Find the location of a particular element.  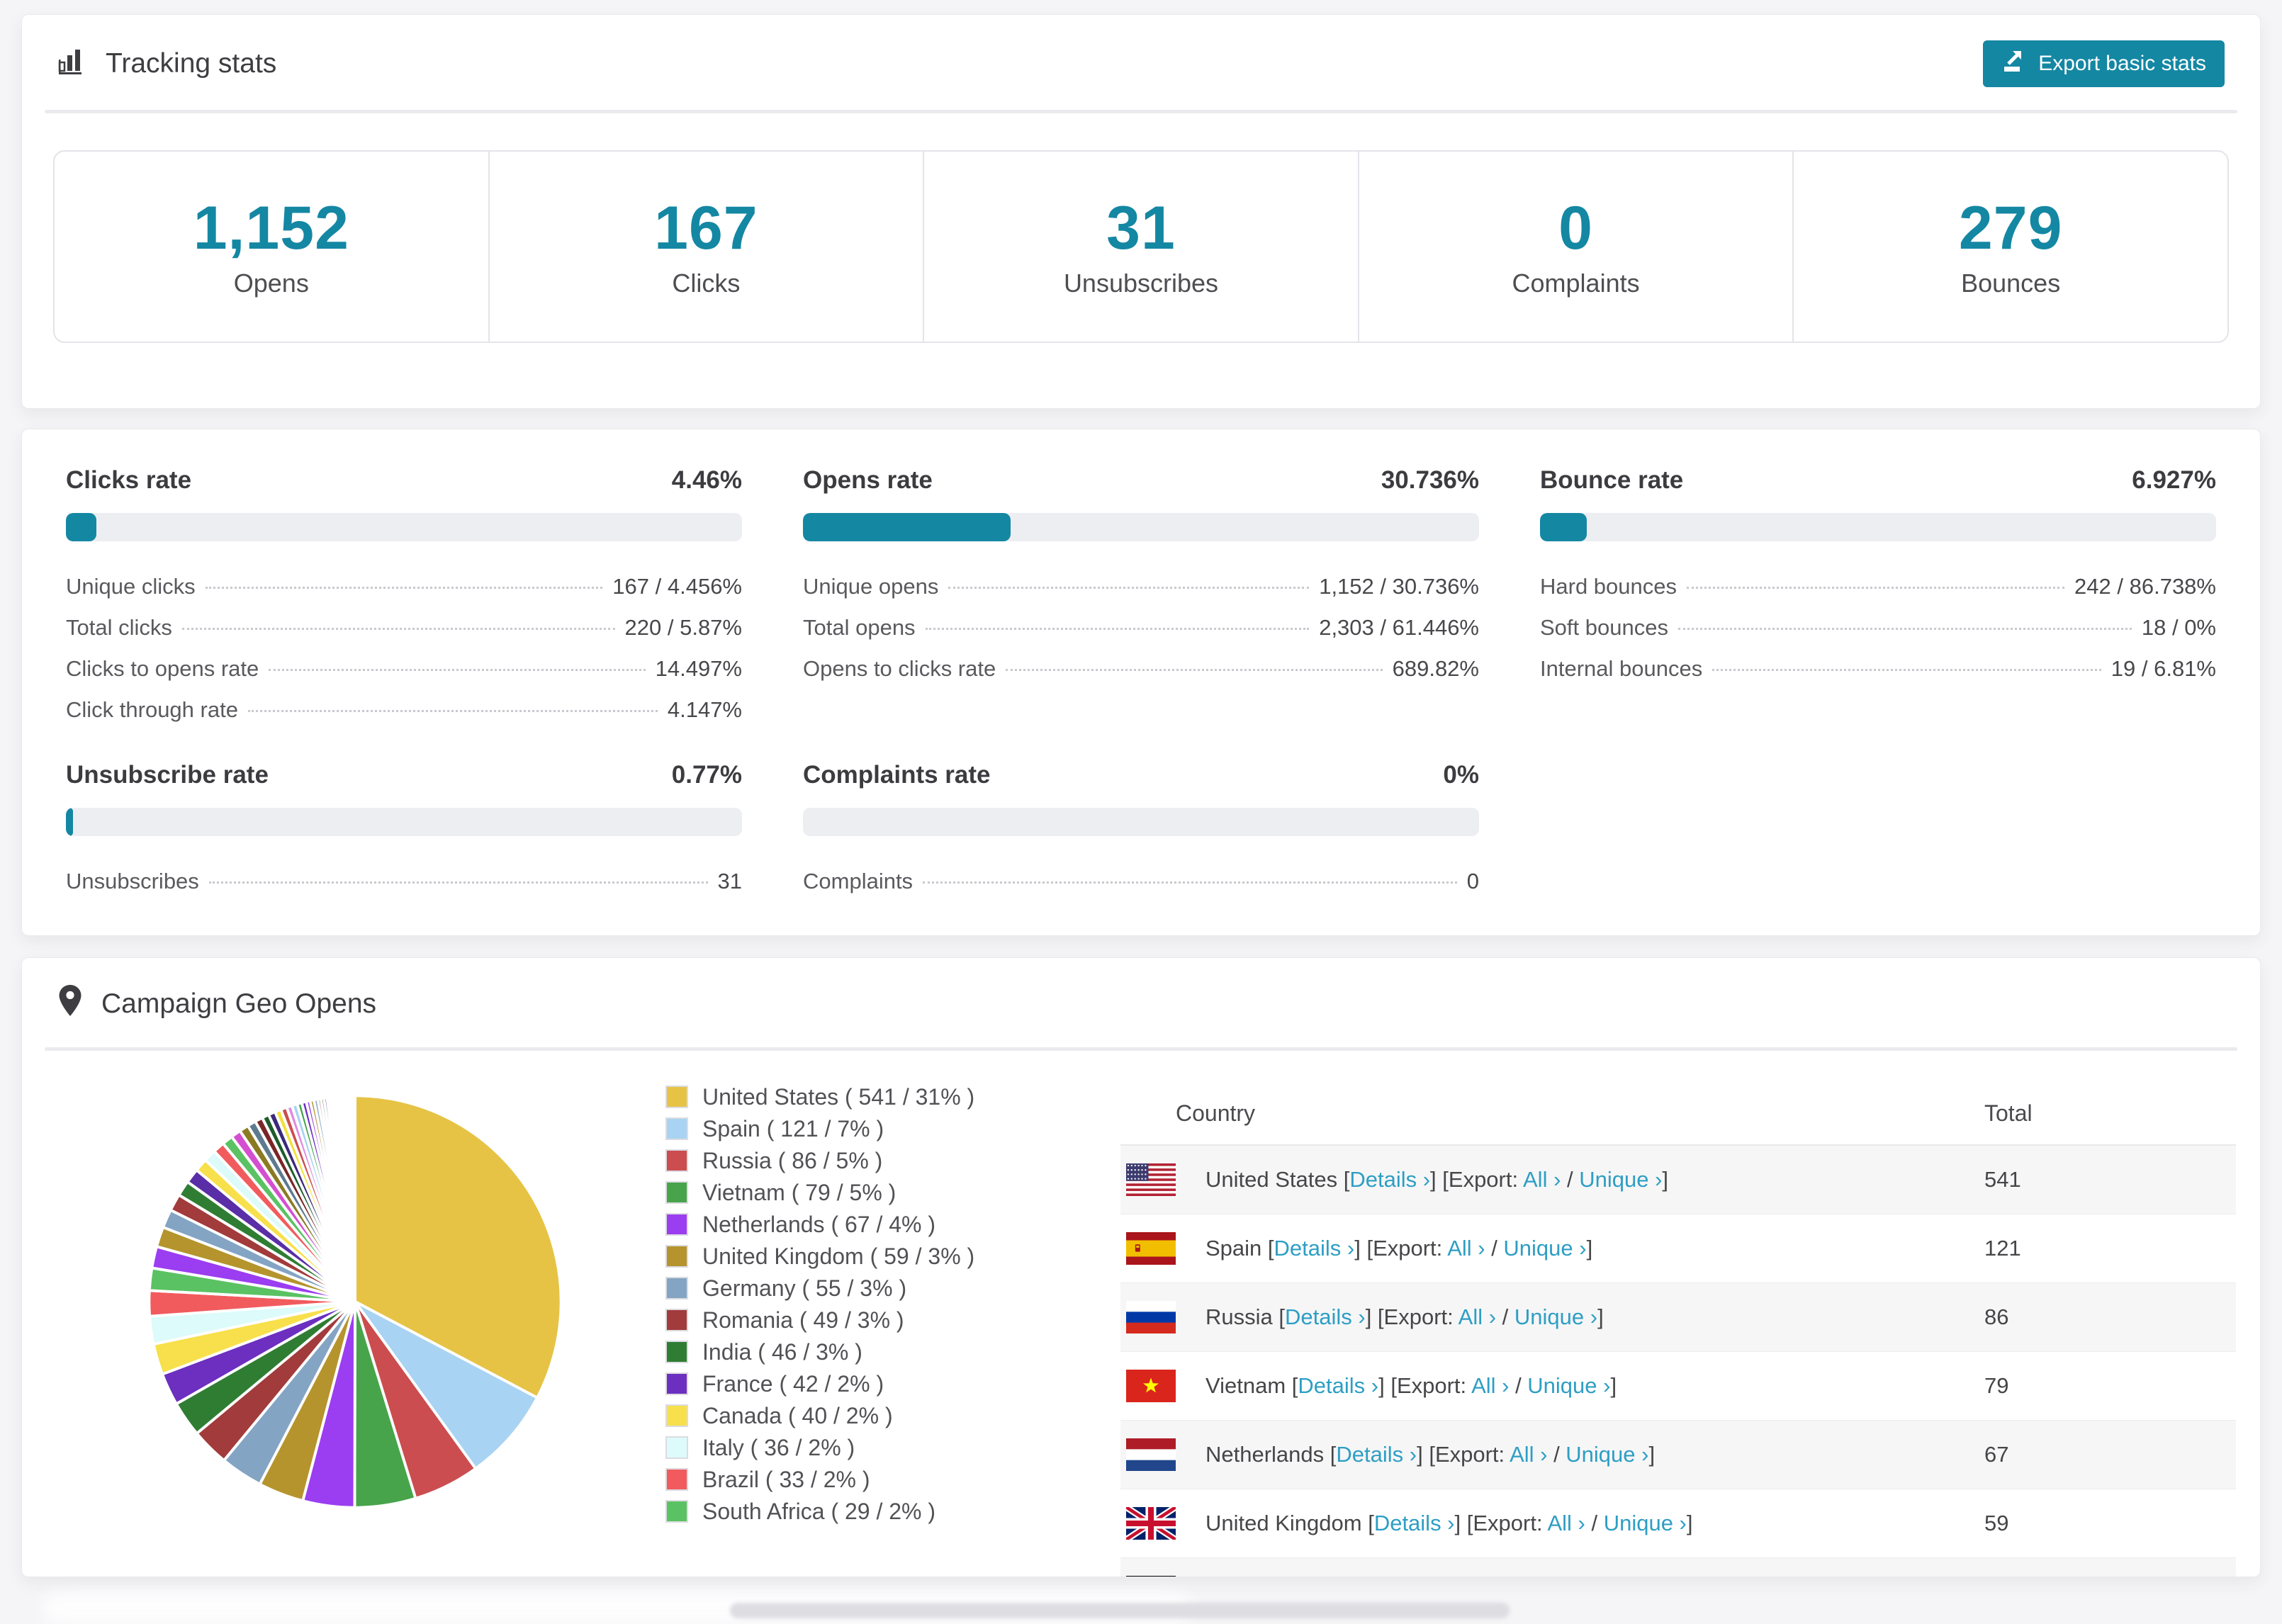

summary-cell-bounces: 279 Bounces is located at coordinates (2011, 247).